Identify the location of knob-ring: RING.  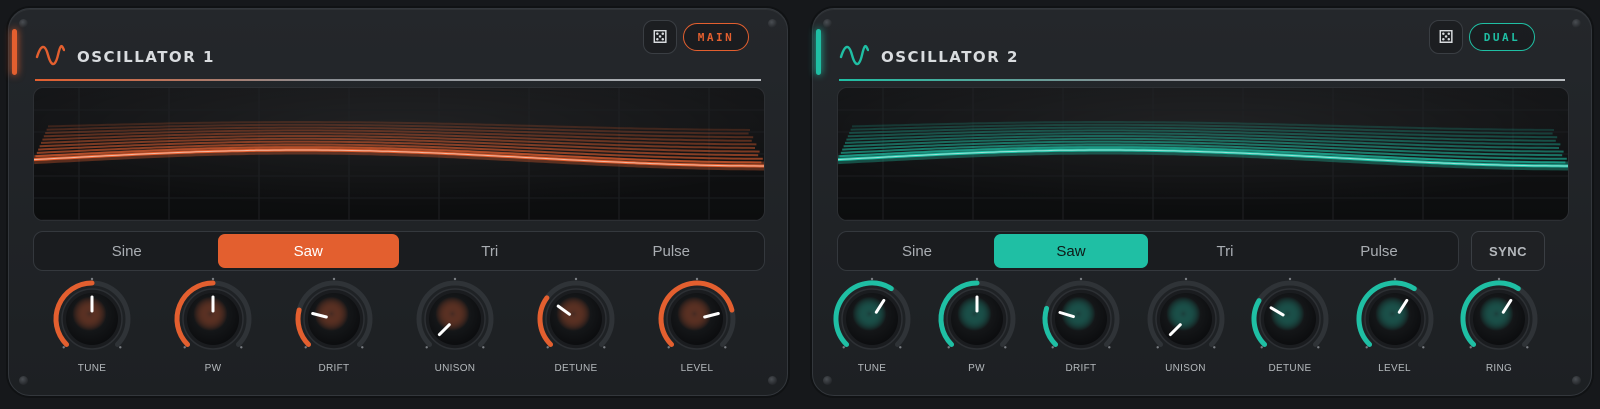
(1499, 327).